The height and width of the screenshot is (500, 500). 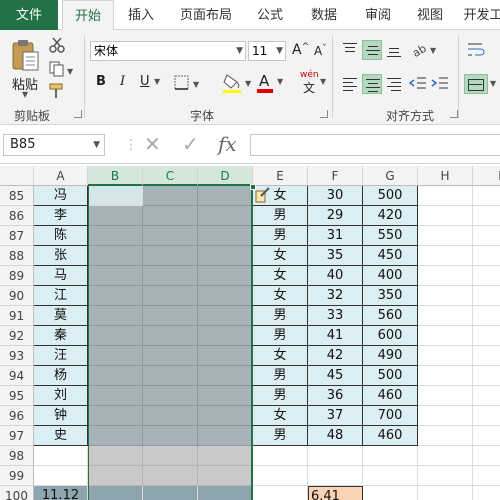 I want to click on cell-A86: 李, so click(x=61, y=216).